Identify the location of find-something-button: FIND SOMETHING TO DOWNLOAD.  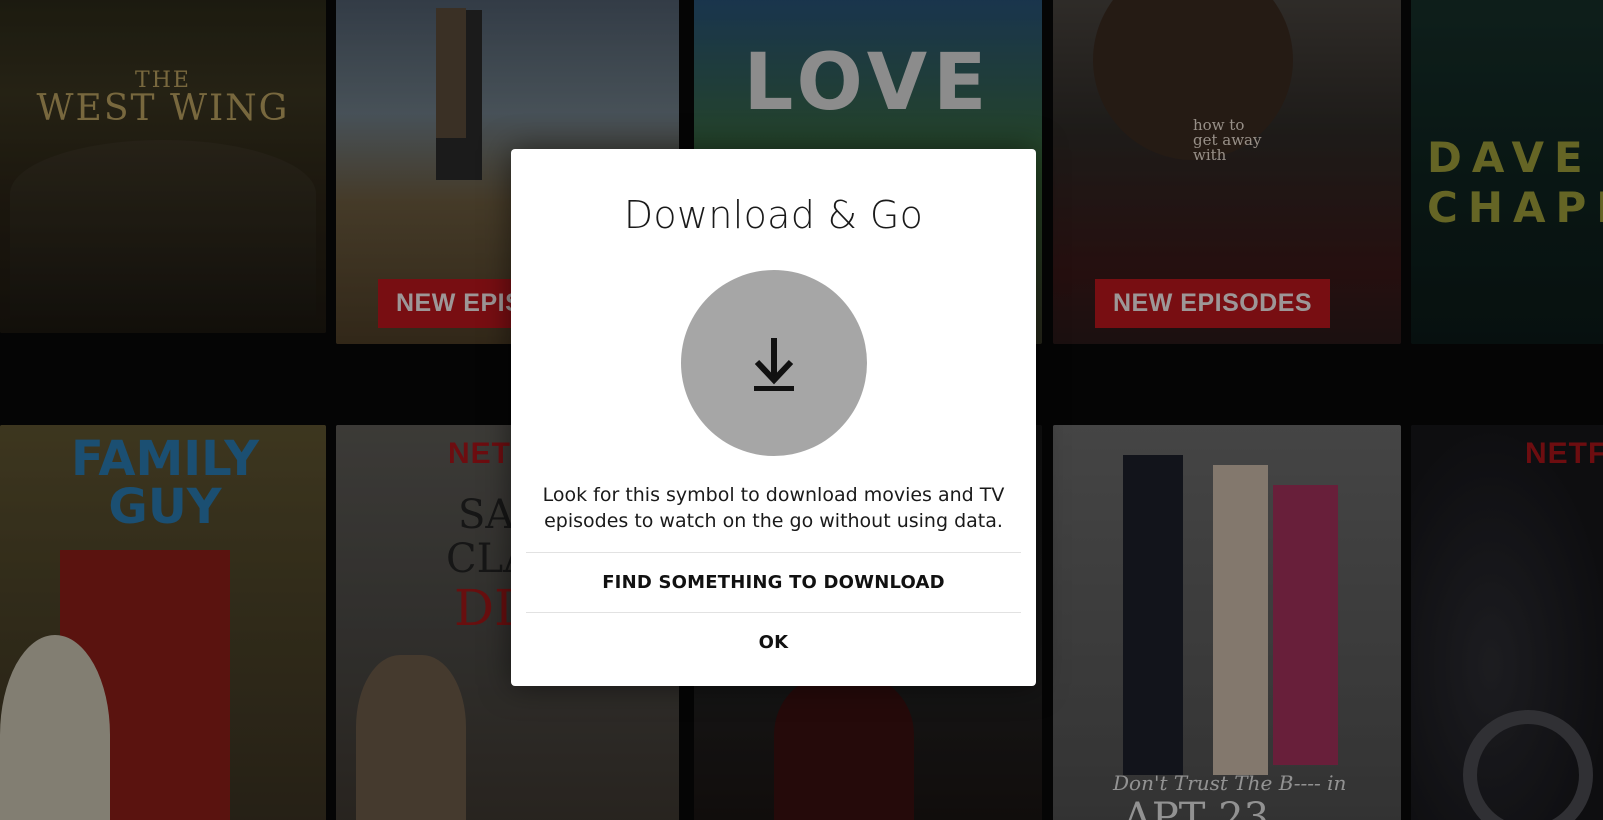
(773, 582).